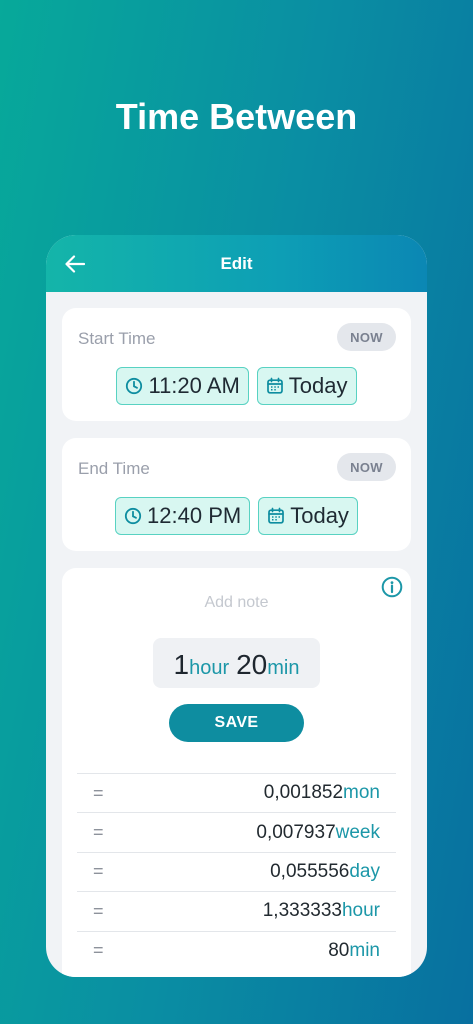  I want to click on end-time-picker: 12:40 PM, so click(183, 516).